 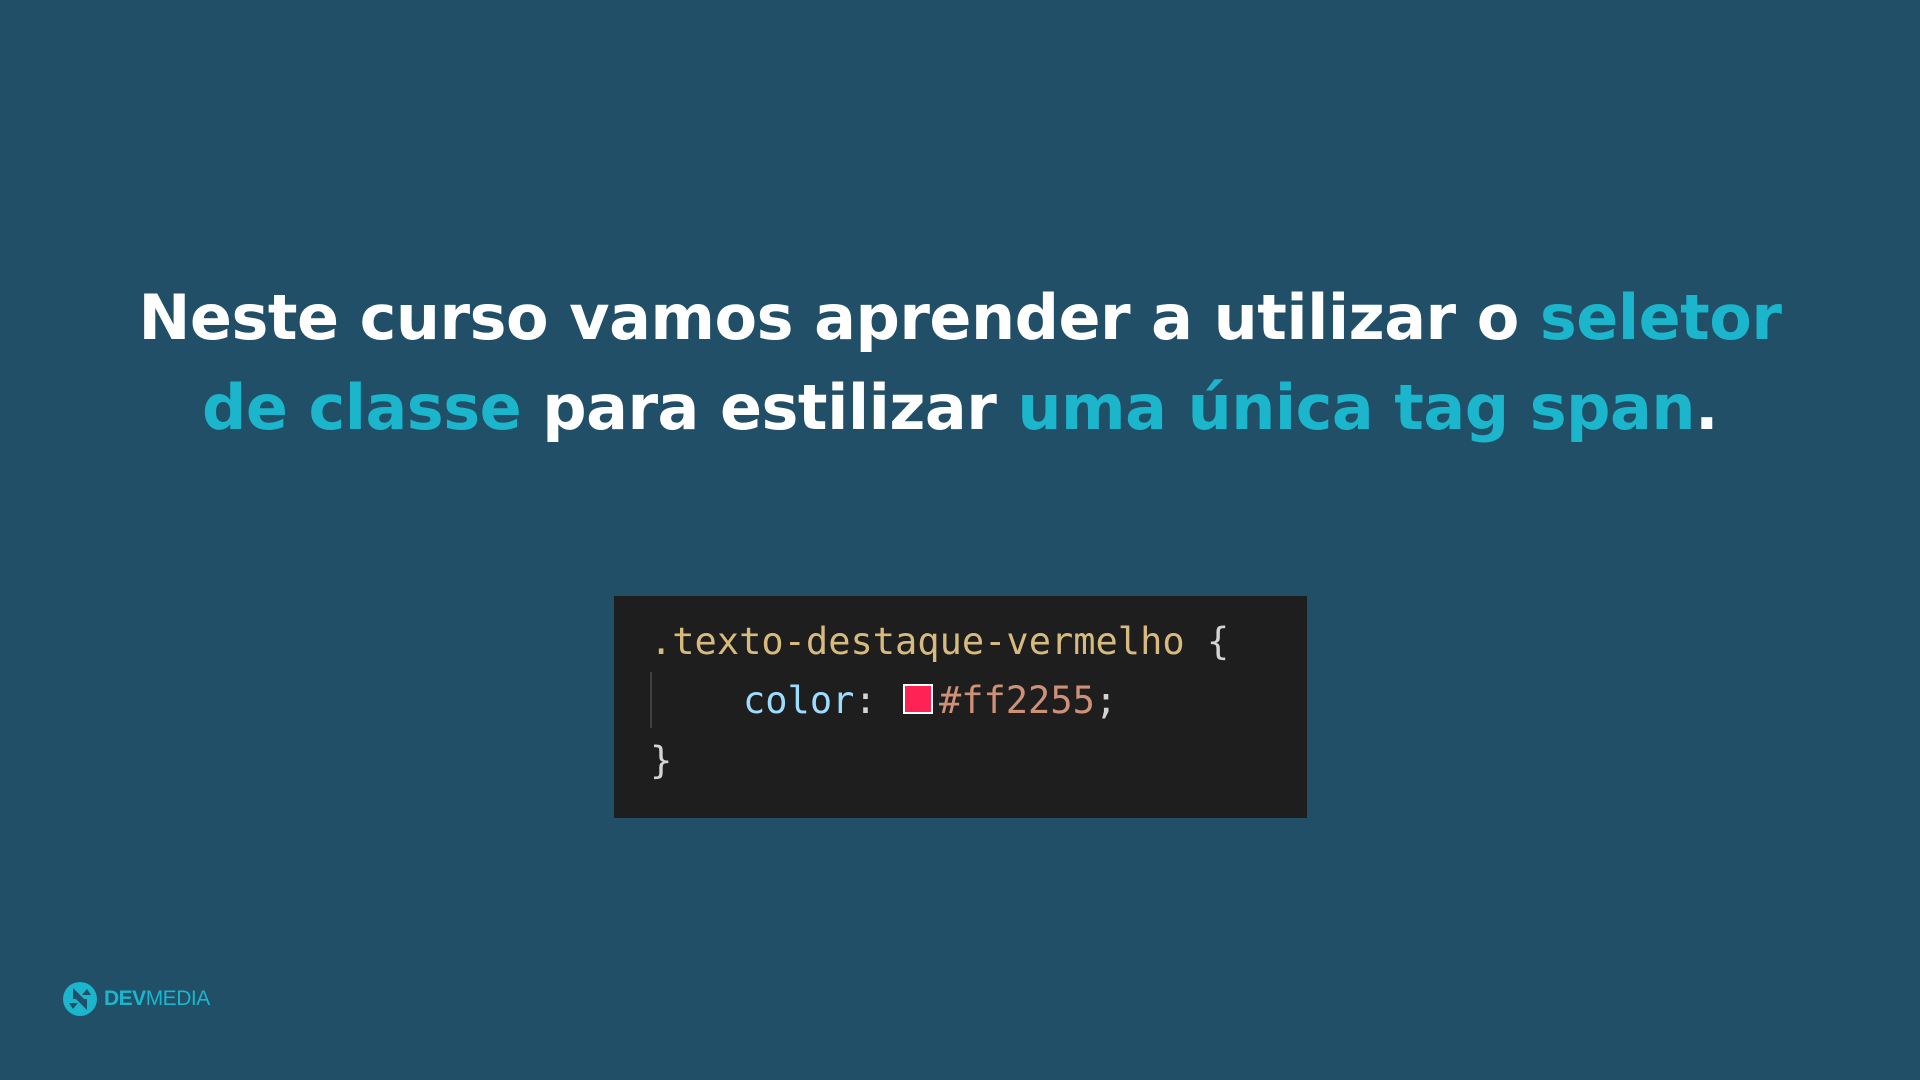 I want to click on open-brace: {, so click(x=1207, y=641).